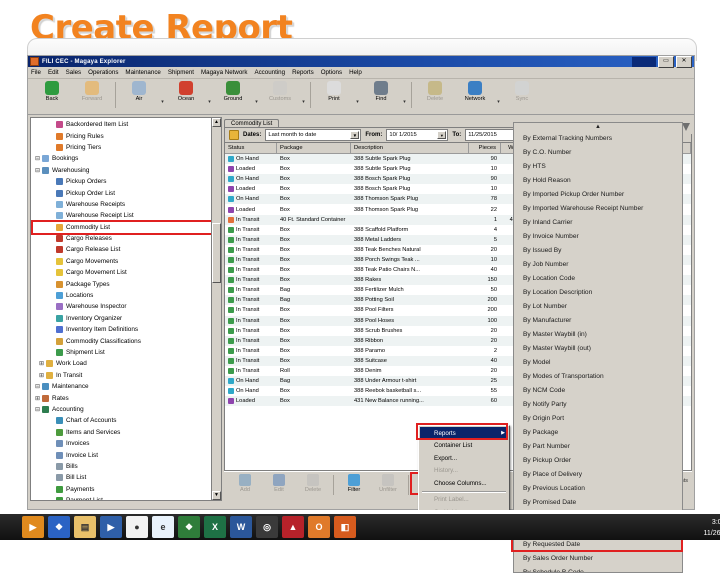 This screenshot has width=720, height=573. Describe the element at coordinates (293, 527) in the screenshot. I see `acrobat-icon: ▲` at that location.